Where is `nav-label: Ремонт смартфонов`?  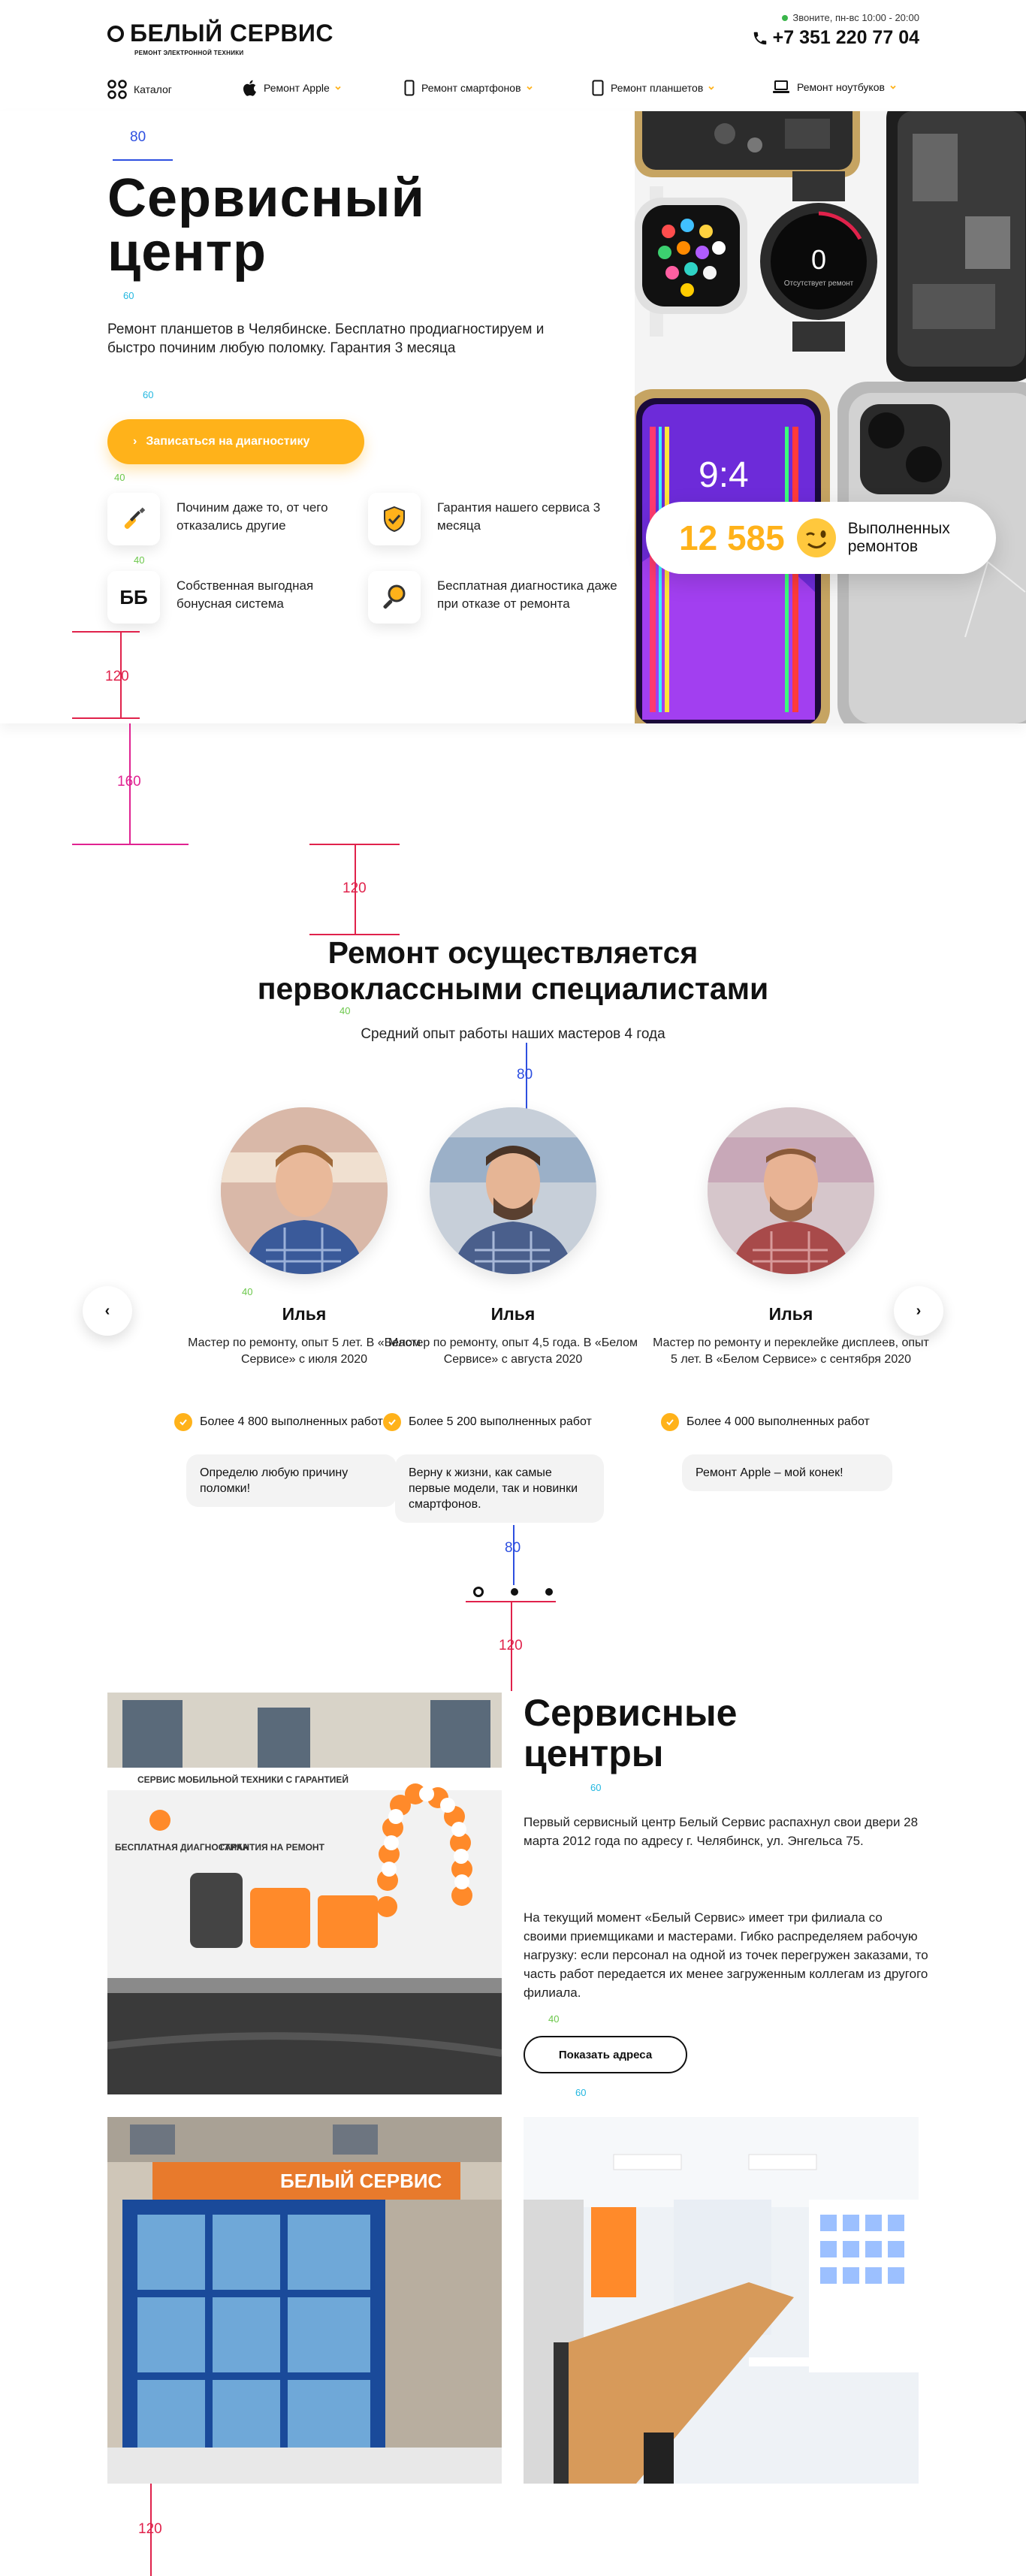
nav-label: Ремонт смартфонов is located at coordinates (471, 88).